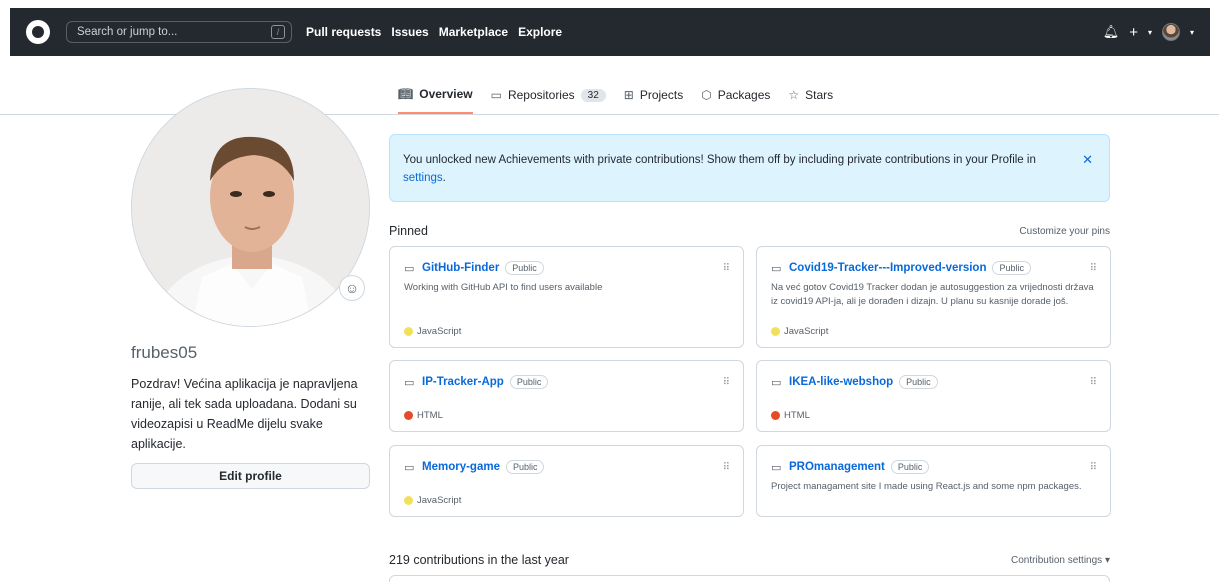 Image resolution: width=1219 pixels, height=582 pixels. What do you see at coordinates (540, 32) in the screenshot?
I see `nav-explore: Explore` at bounding box center [540, 32].